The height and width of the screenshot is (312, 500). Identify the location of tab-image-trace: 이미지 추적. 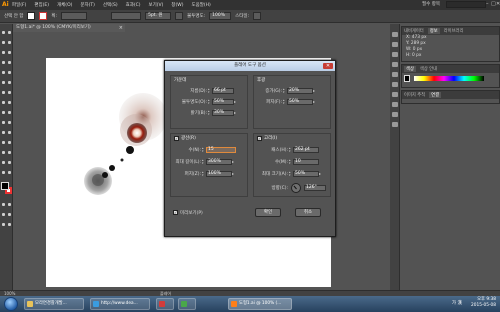
(414, 95).